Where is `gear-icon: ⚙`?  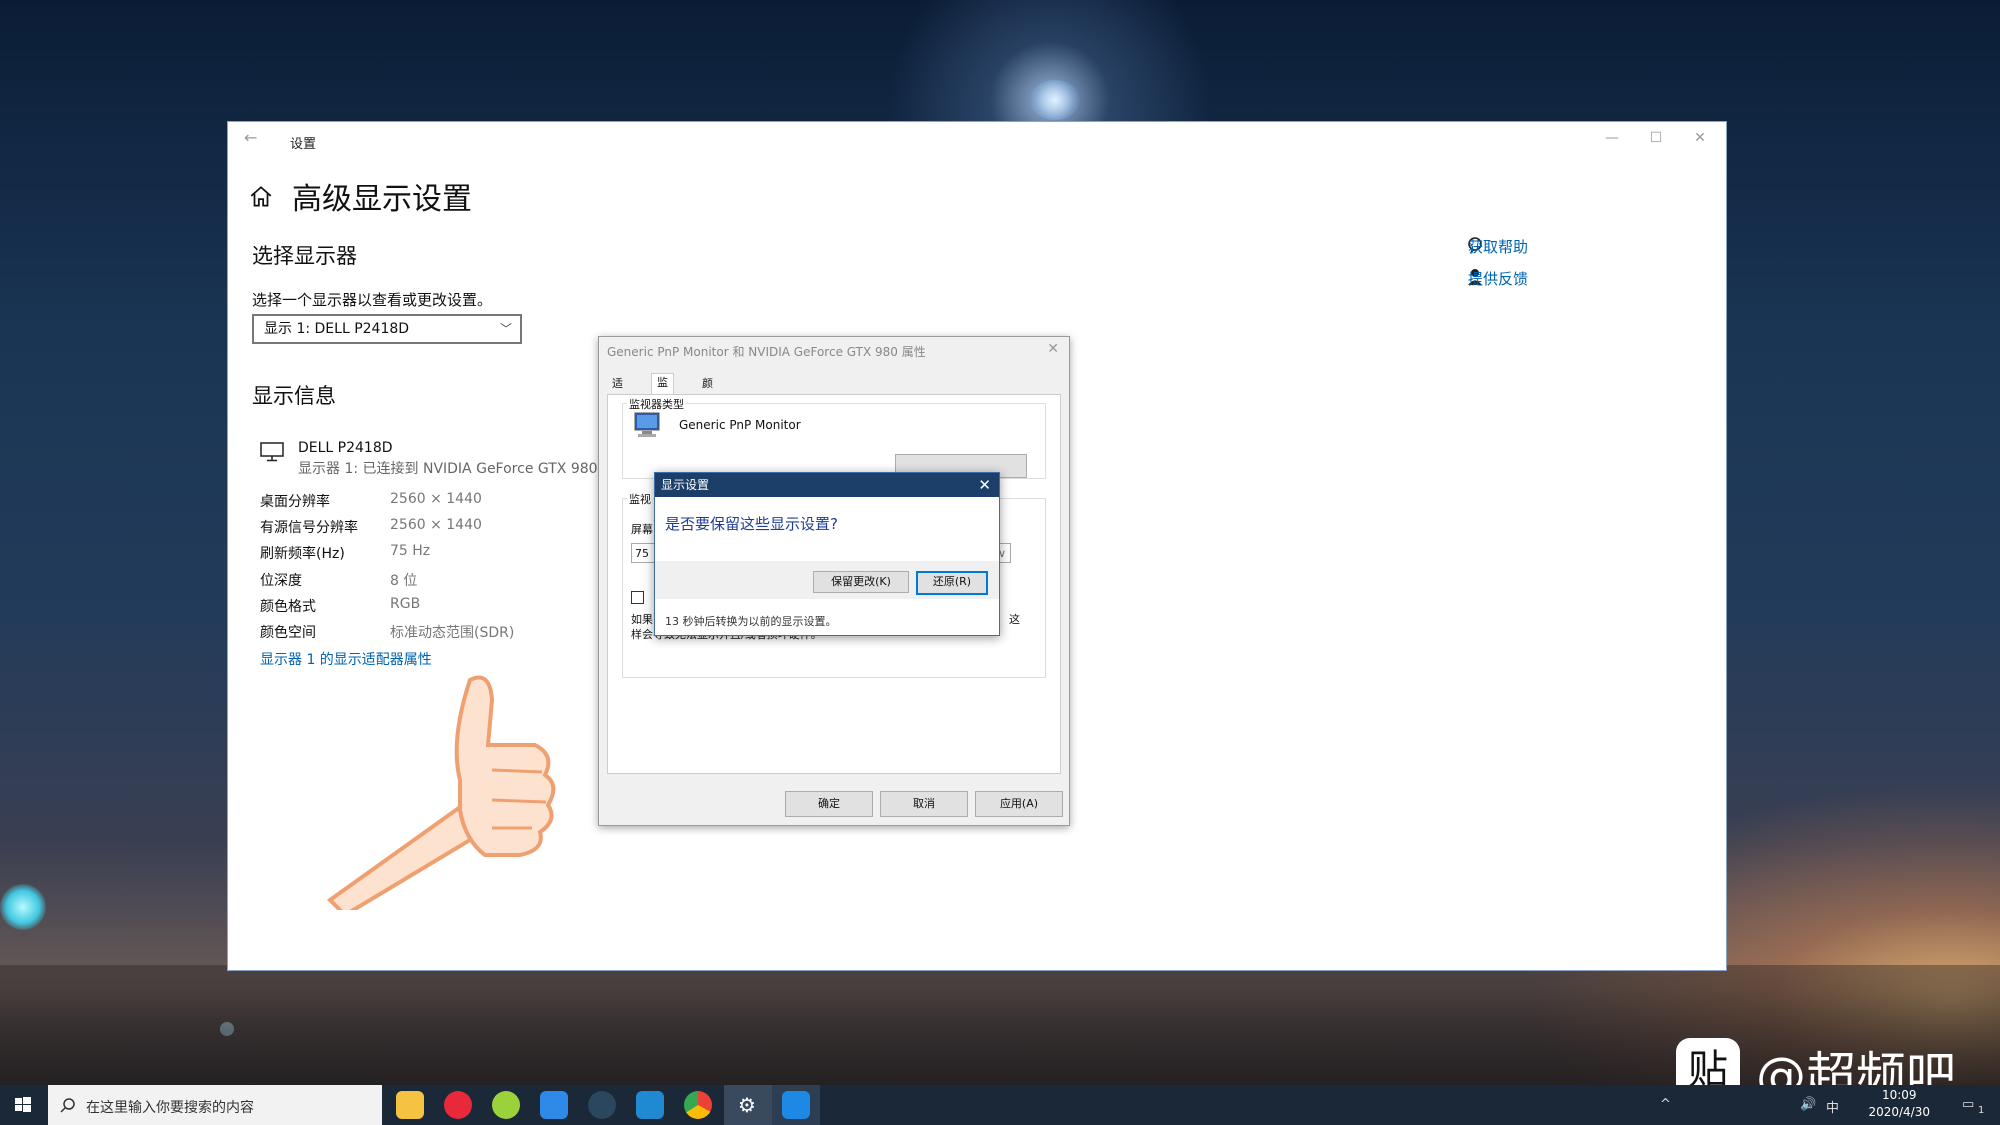
gear-icon: ⚙ is located at coordinates (747, 1105).